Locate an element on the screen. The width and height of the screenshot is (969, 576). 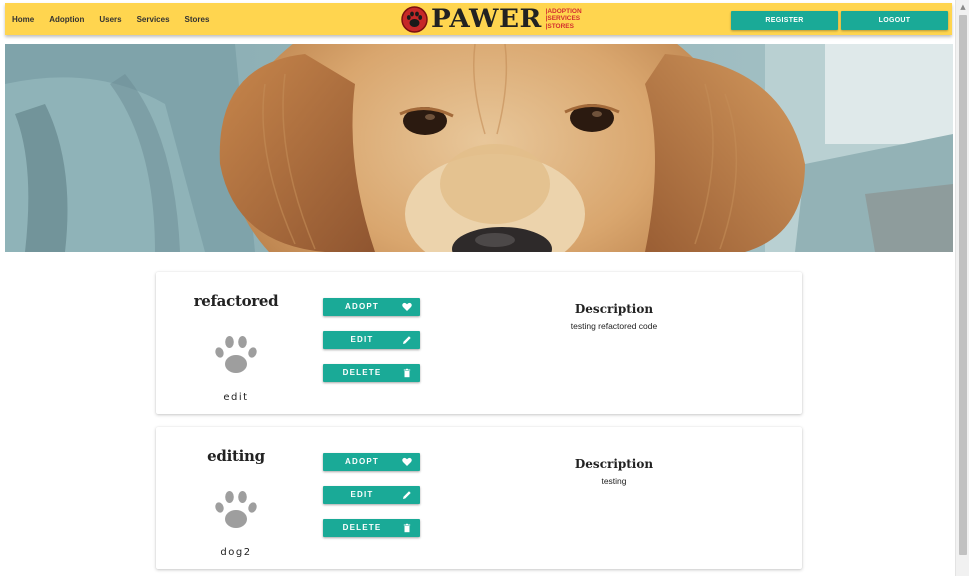
pet-name: editing is located at coordinates (236, 456).